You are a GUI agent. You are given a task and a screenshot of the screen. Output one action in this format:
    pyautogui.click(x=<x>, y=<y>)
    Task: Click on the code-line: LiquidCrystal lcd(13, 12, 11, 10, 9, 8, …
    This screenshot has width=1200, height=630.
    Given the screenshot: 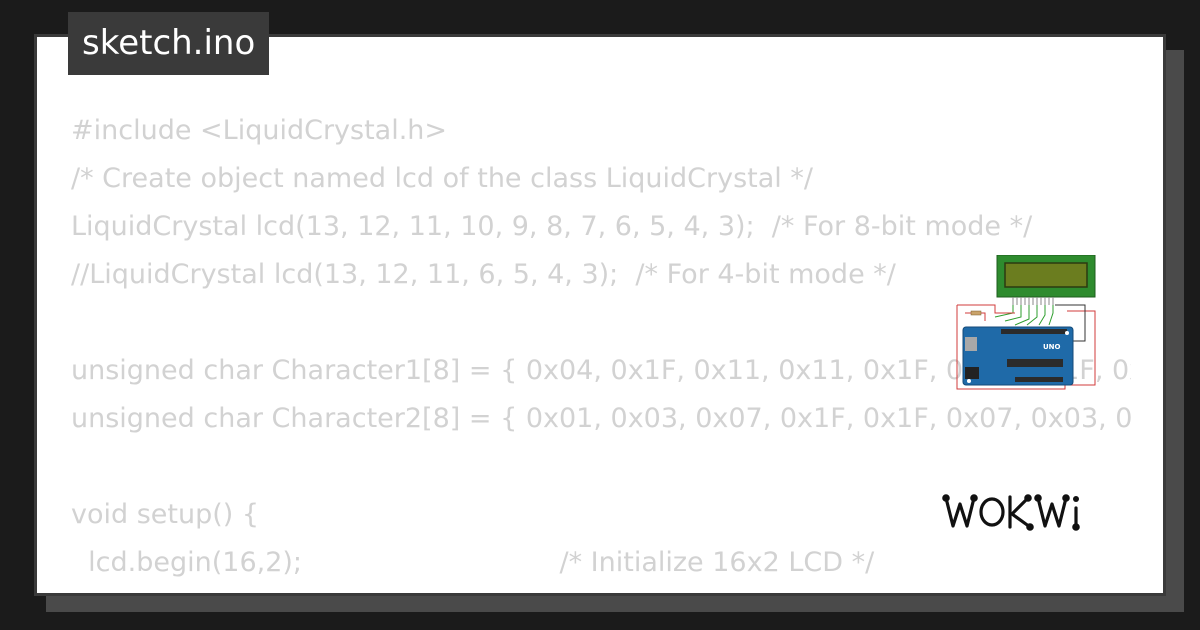 What is the action you would take?
    pyautogui.click(x=552, y=226)
    